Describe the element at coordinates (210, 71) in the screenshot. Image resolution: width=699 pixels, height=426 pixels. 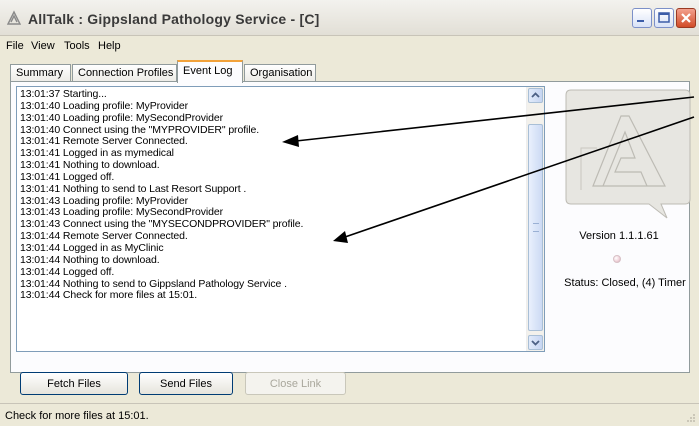
I see `tab-event-log: Event Log` at that location.